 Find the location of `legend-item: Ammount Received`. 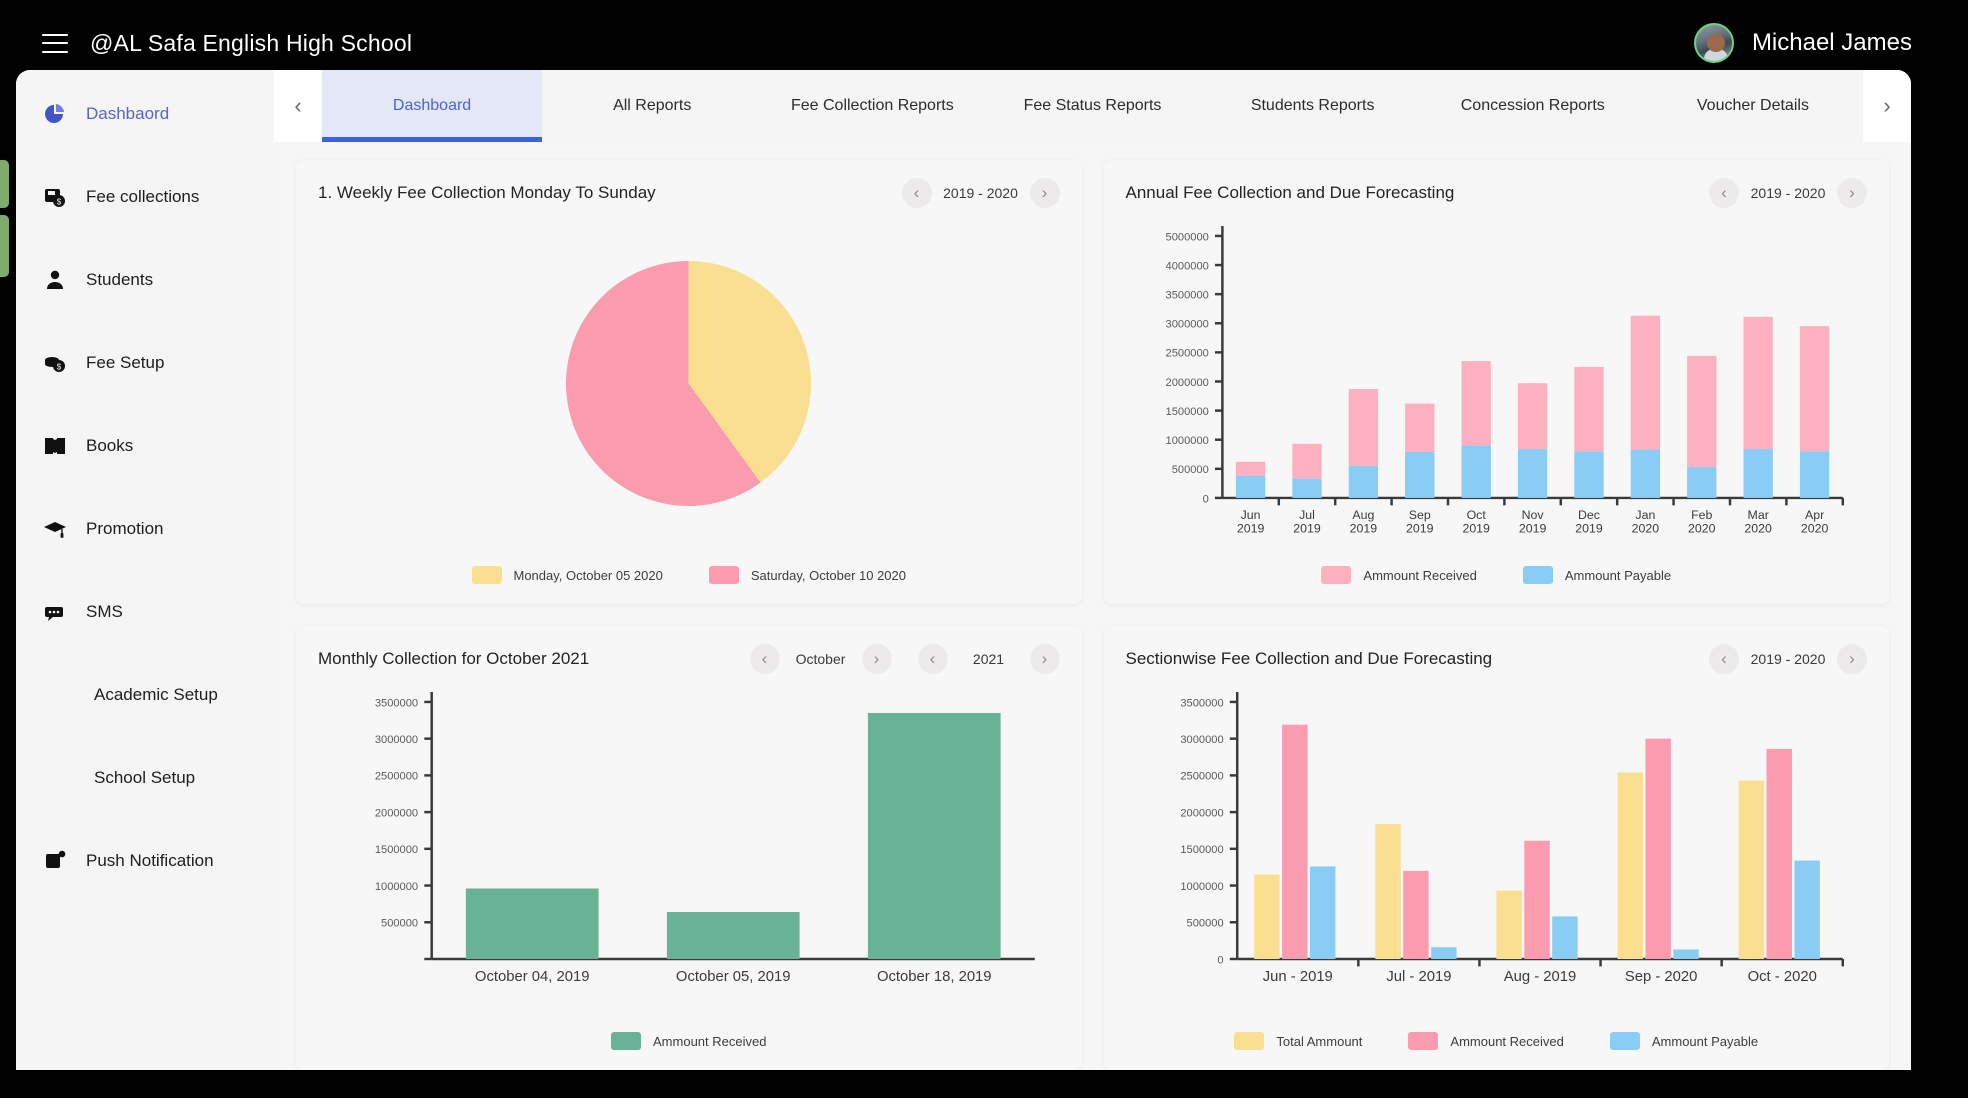

legend-item: Ammount Received is located at coordinates (688, 1041).